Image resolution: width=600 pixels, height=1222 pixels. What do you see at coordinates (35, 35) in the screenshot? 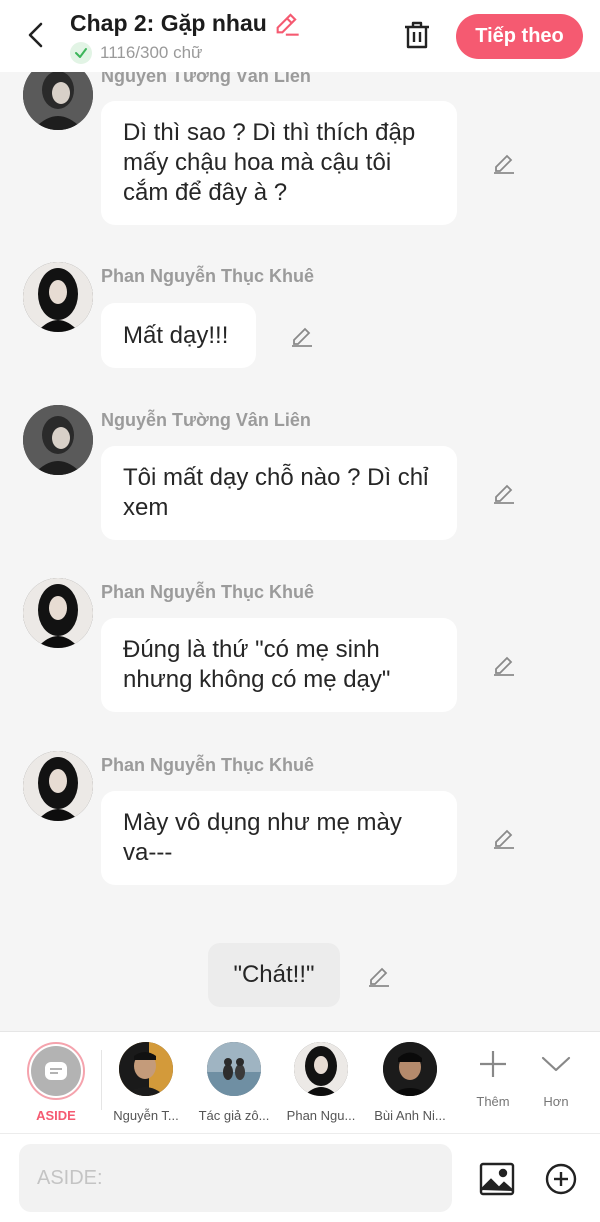
I see `back-arrow-icon` at bounding box center [35, 35].